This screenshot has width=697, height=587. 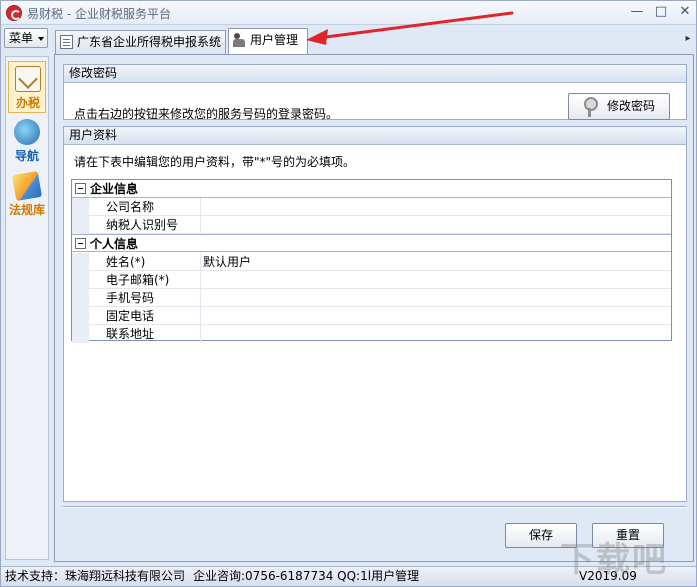 What do you see at coordinates (145, 280) in the screenshot?
I see `property-name: 电子邮箱(*)` at bounding box center [145, 280].